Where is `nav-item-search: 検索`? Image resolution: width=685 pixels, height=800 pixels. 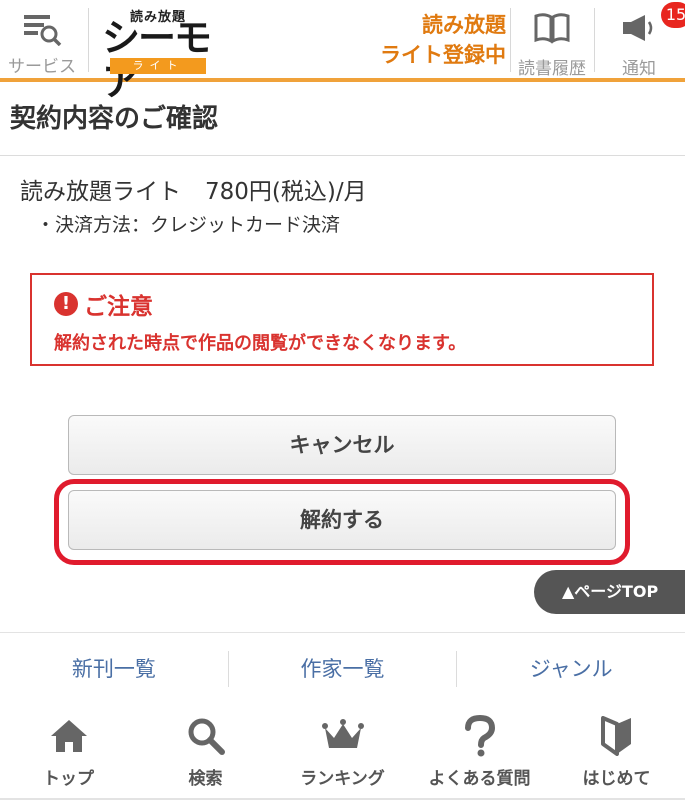 nav-item-search: 検索 is located at coordinates (205, 752).